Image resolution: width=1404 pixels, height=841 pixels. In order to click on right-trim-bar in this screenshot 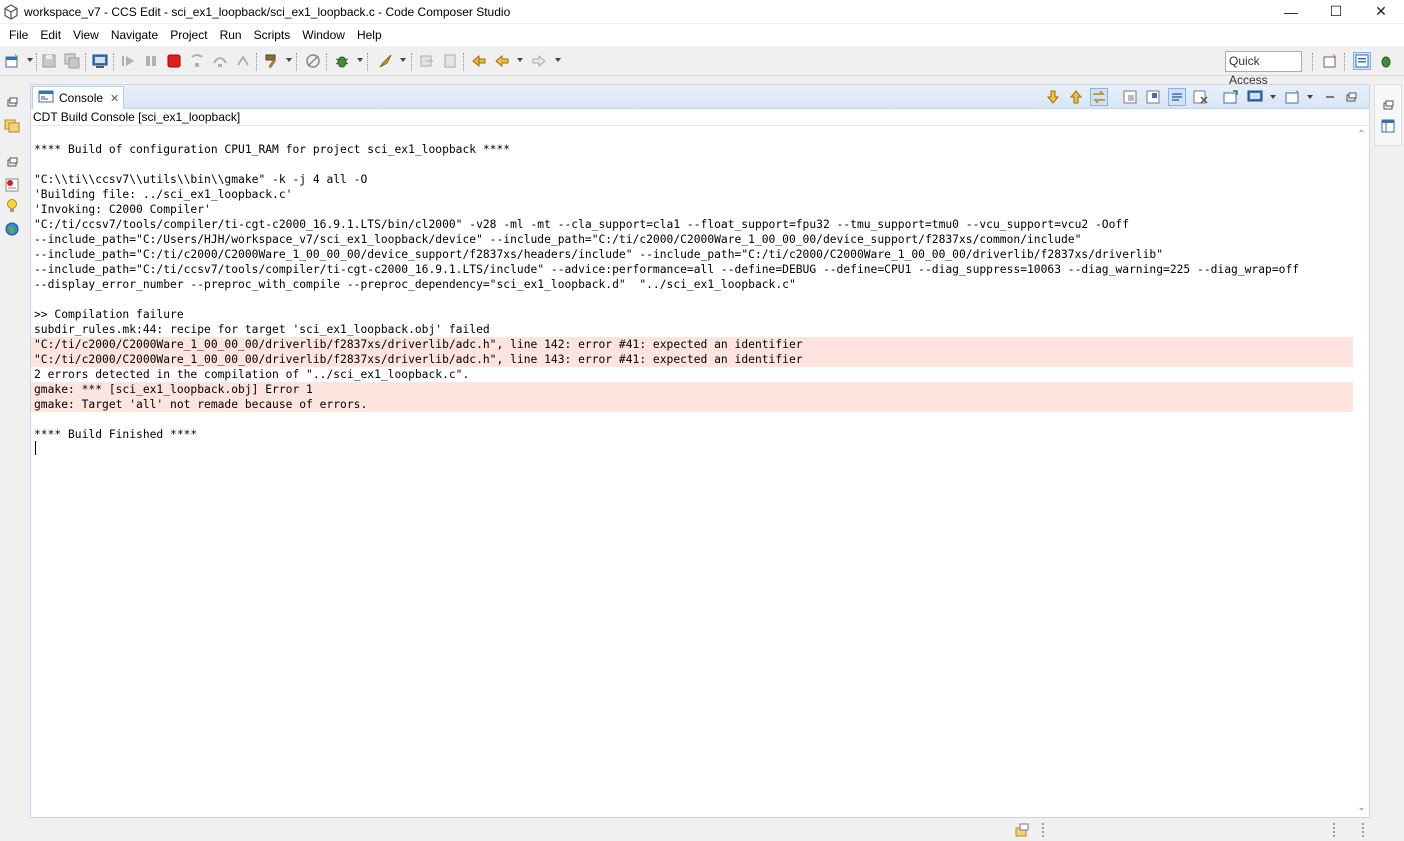, I will do `click(1388, 115)`.